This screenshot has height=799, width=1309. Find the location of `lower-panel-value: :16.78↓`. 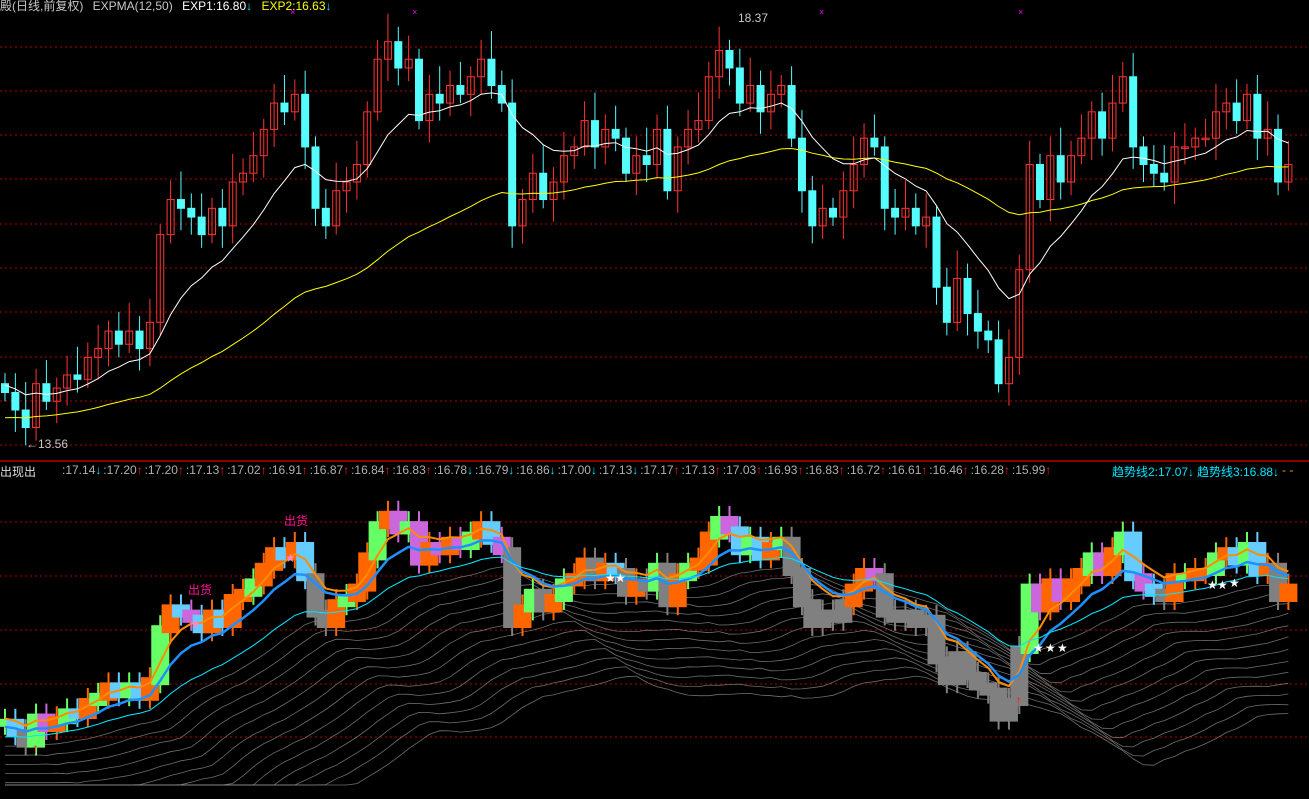

lower-panel-value: :16.78↓ is located at coordinates (453, 470).